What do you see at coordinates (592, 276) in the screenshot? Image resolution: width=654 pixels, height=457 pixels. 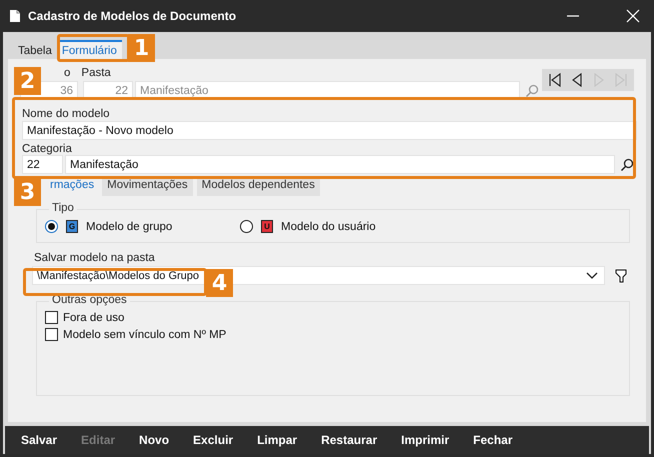 I see `chevron-down-icon` at bounding box center [592, 276].